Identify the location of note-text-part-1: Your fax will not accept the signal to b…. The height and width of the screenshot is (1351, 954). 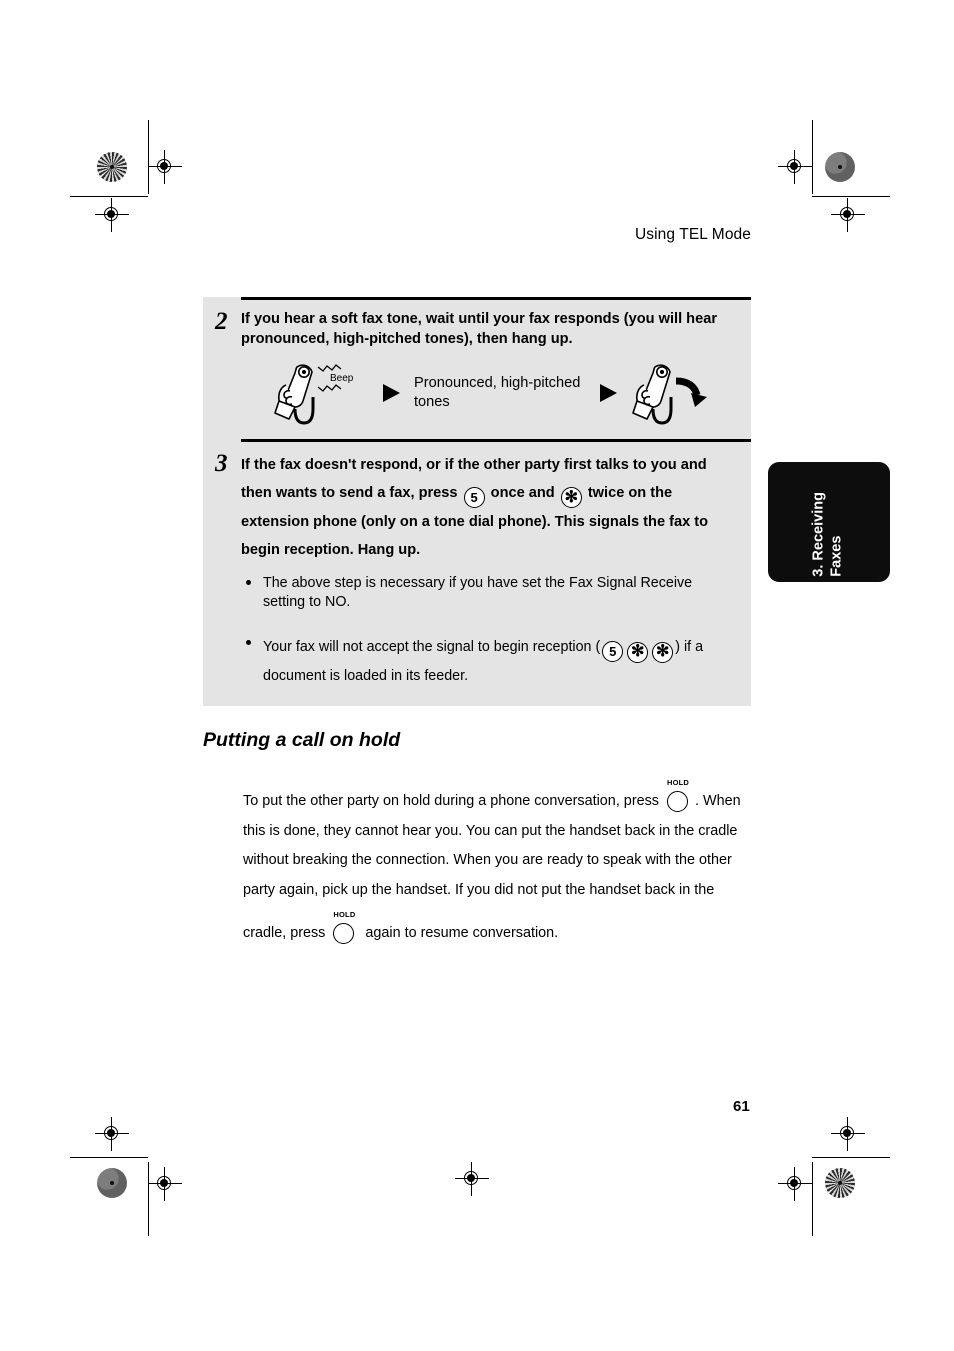
(432, 647).